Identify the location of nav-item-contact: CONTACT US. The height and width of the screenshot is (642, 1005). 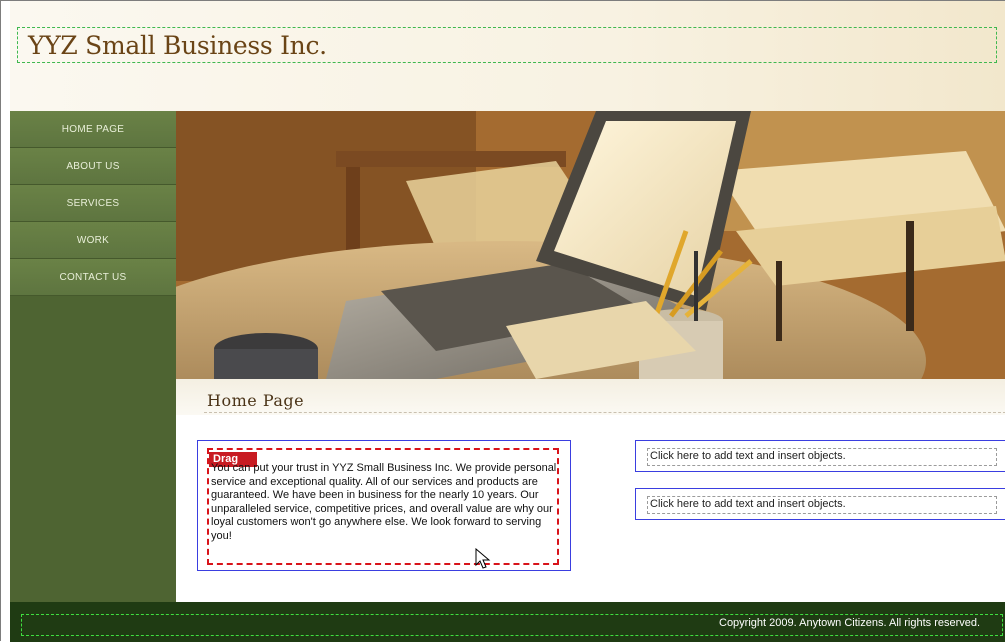
(93, 277).